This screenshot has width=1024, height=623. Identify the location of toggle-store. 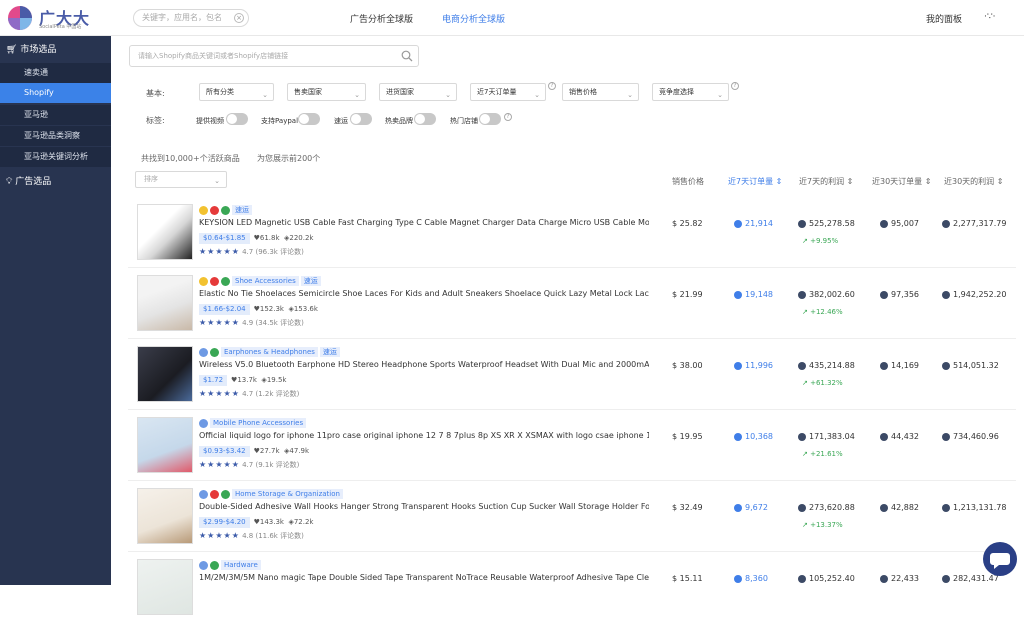
(490, 119).